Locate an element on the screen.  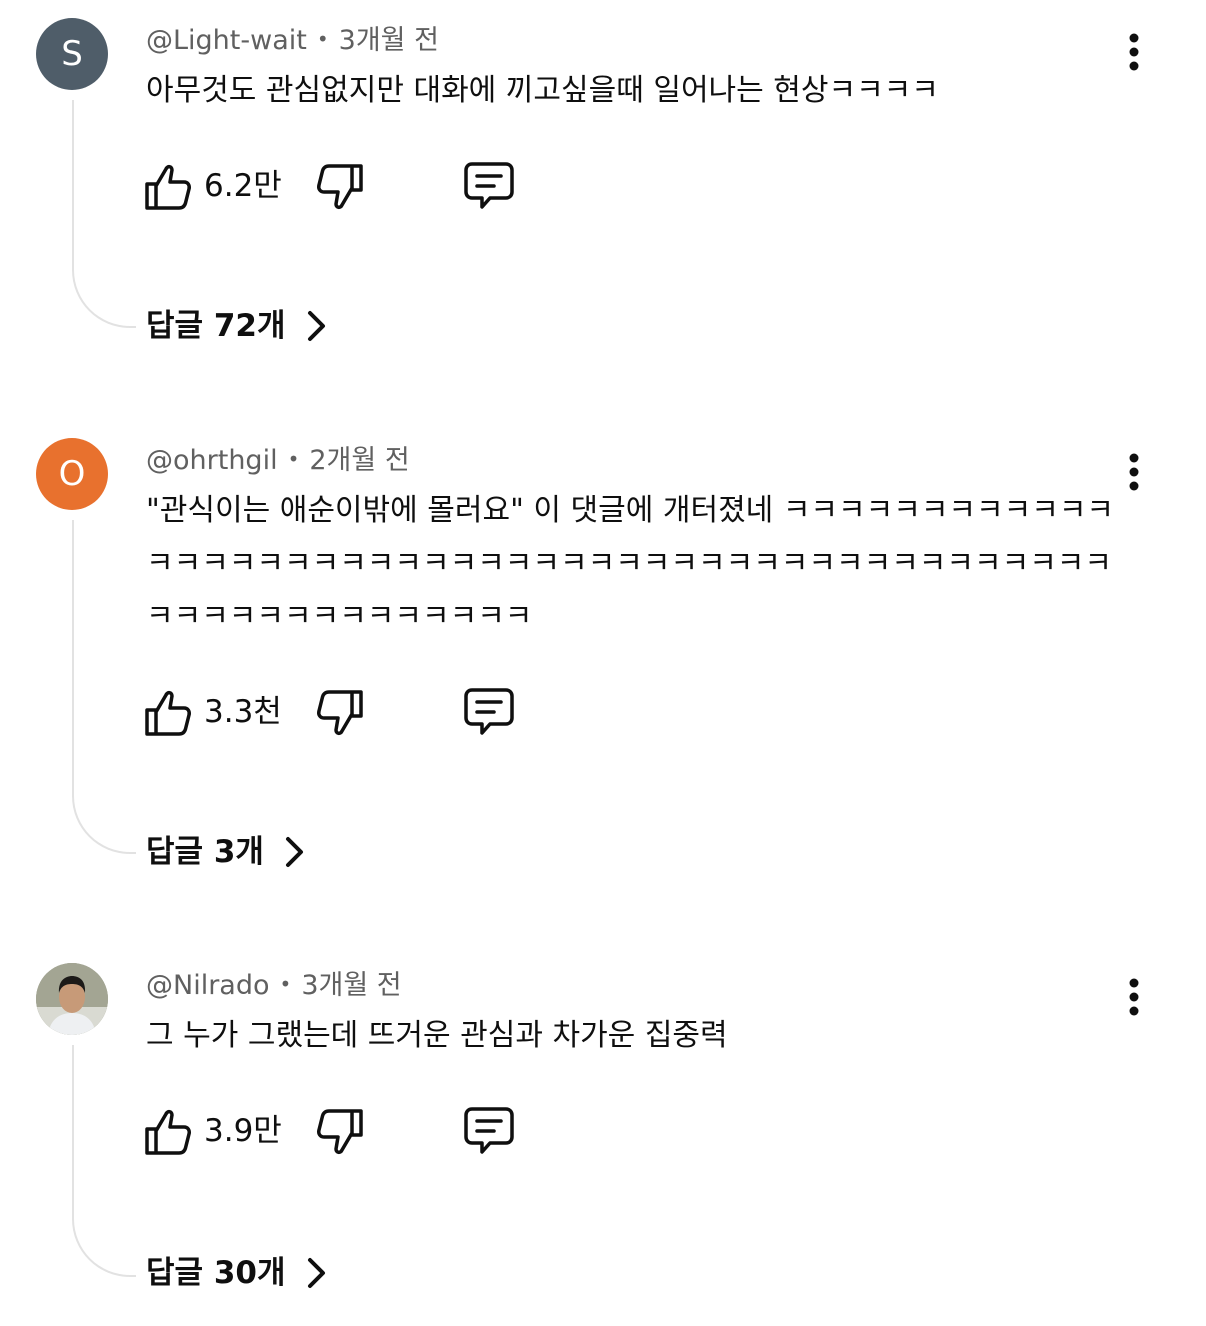
avatar-letter: O is located at coordinates (72, 474).